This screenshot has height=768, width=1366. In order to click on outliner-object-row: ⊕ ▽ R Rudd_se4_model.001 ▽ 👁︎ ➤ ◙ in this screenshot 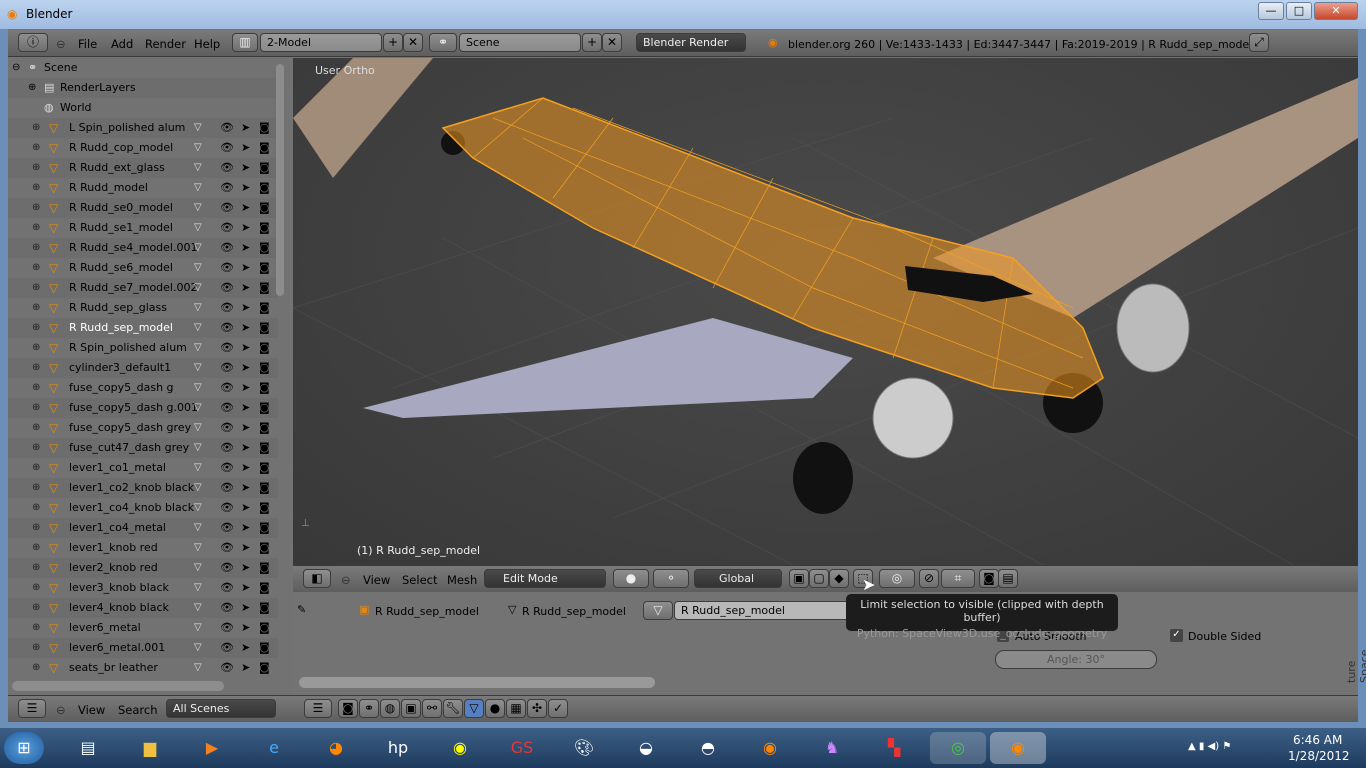, I will do `click(143, 248)`.